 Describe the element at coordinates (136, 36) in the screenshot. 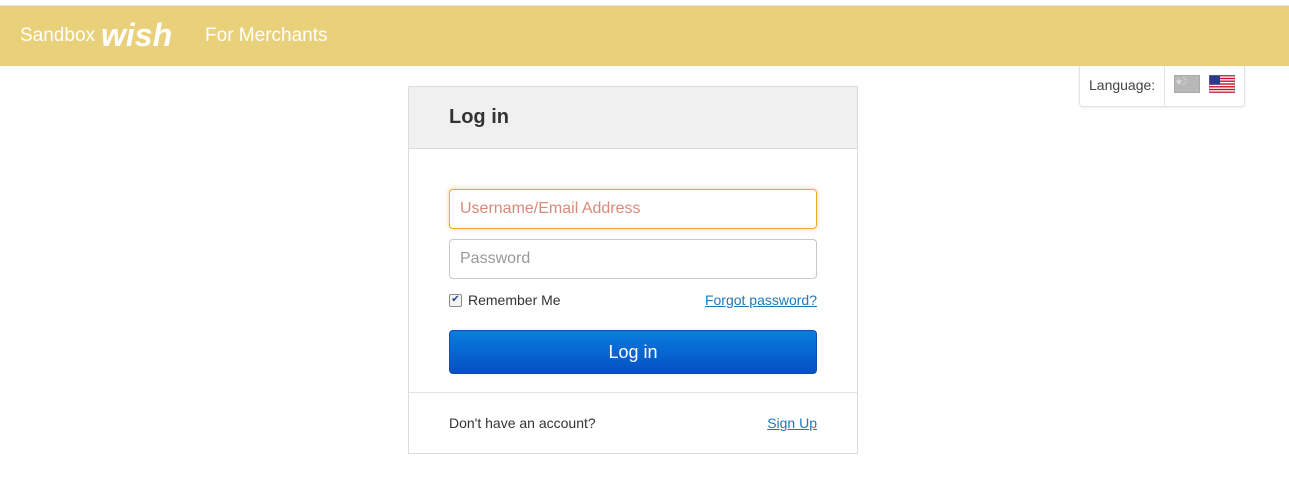

I see `wish-logo-text: wish` at that location.